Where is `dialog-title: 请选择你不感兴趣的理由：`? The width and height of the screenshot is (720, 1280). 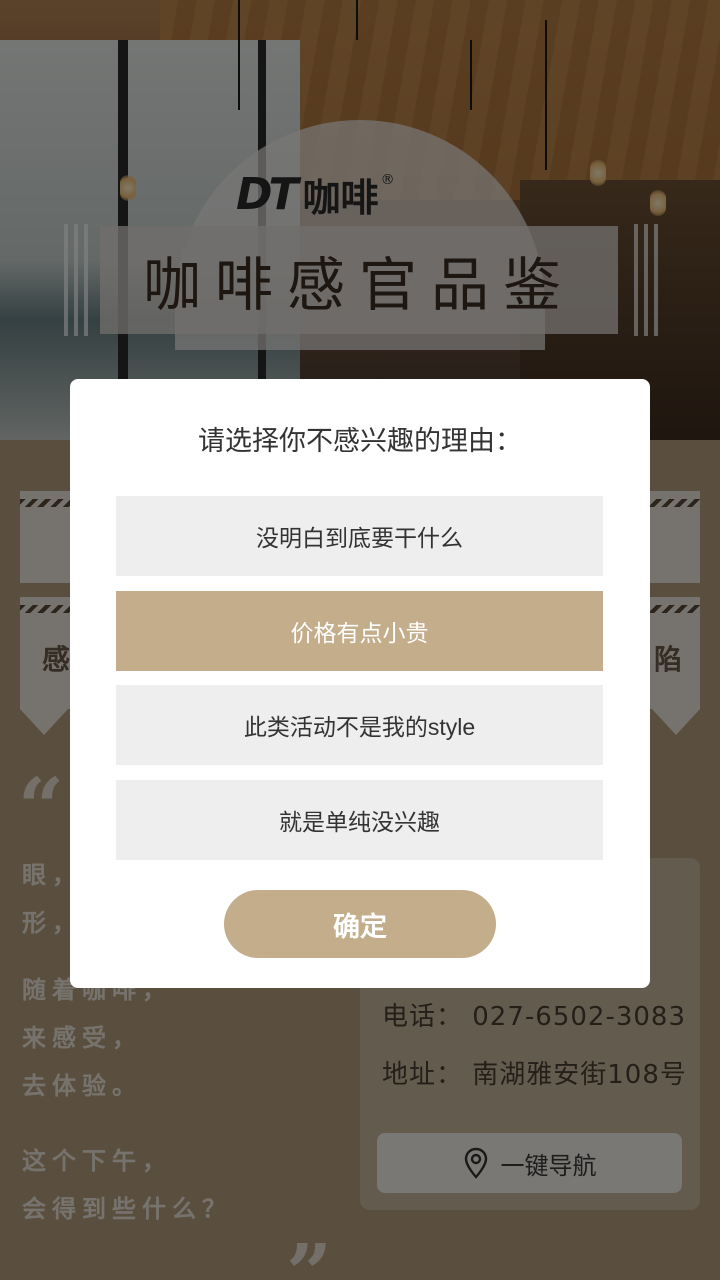 dialog-title: 请选择你不感兴趣的理由： is located at coordinates (360, 441).